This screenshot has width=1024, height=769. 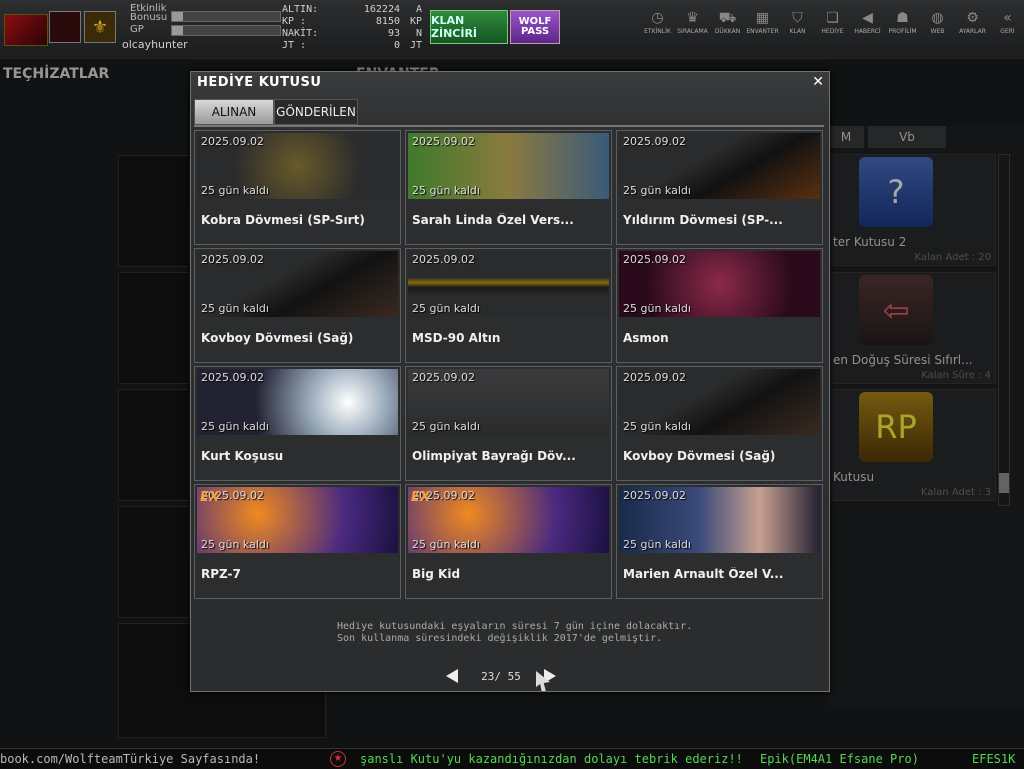 What do you see at coordinates (130, 759) in the screenshot?
I see `ticker-text: book.com/WolfteamTürkiye Sayfasında!` at bounding box center [130, 759].